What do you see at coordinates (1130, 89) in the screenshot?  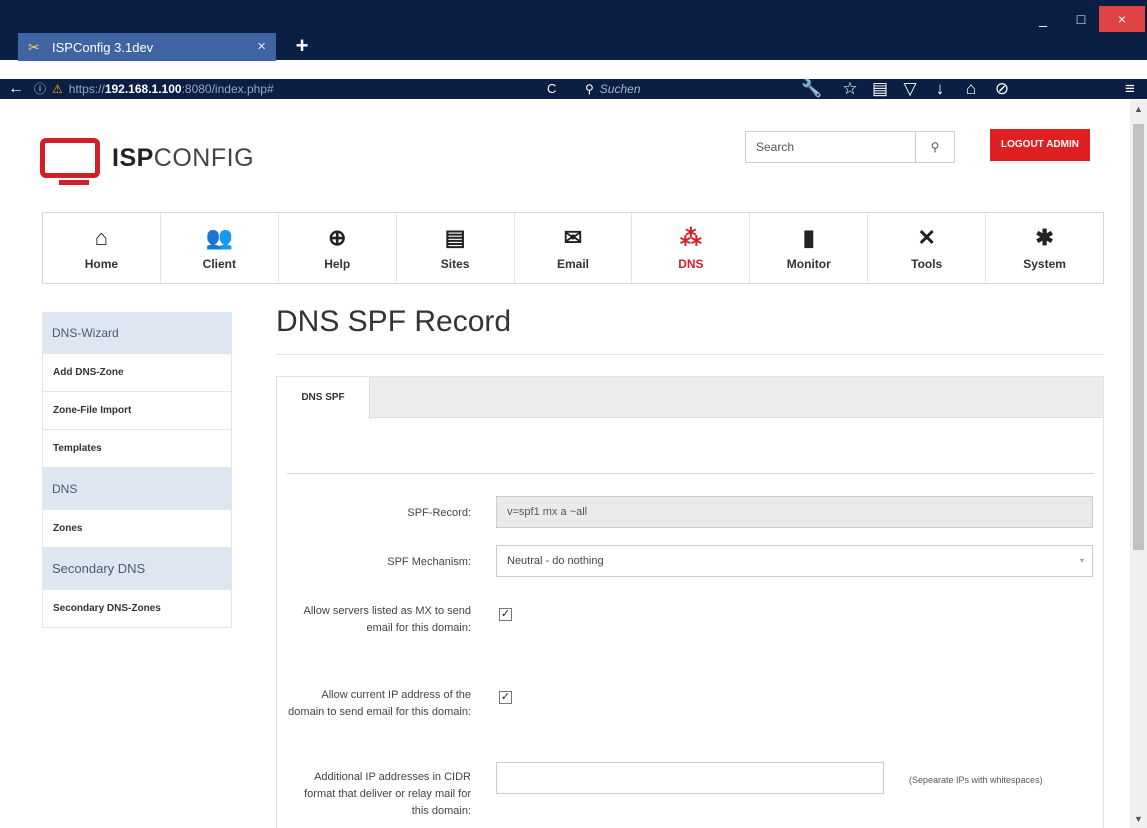 I see `menu-icon: ≡` at bounding box center [1130, 89].